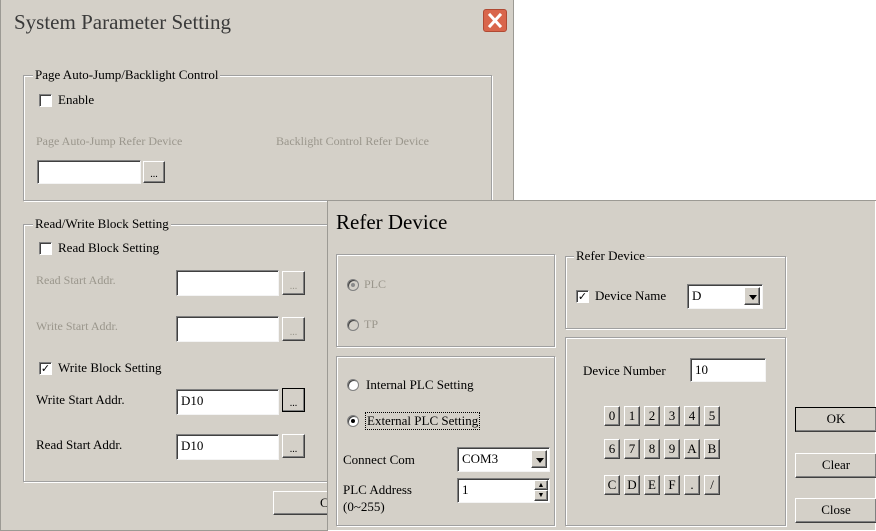  I want to click on spin-arrows-icon: ▲ ▼, so click(541, 490).